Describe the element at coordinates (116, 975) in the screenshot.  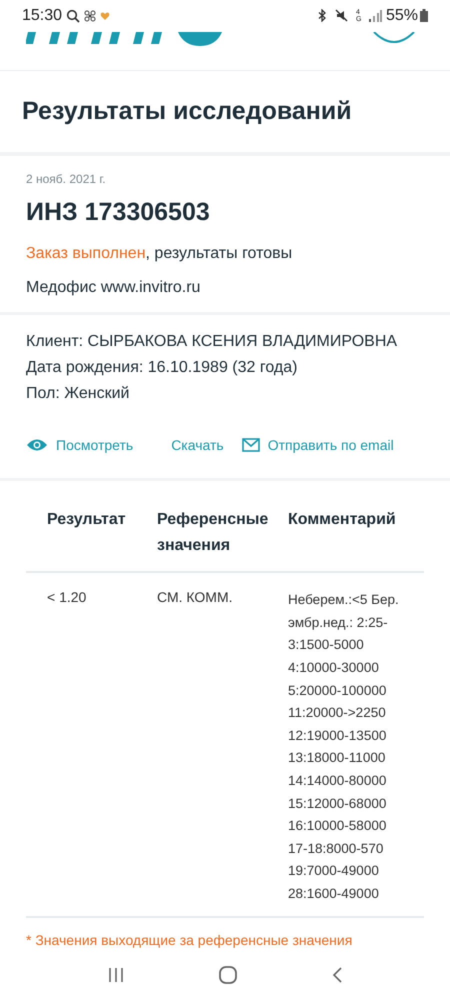
I see `recent-apps-icon` at that location.